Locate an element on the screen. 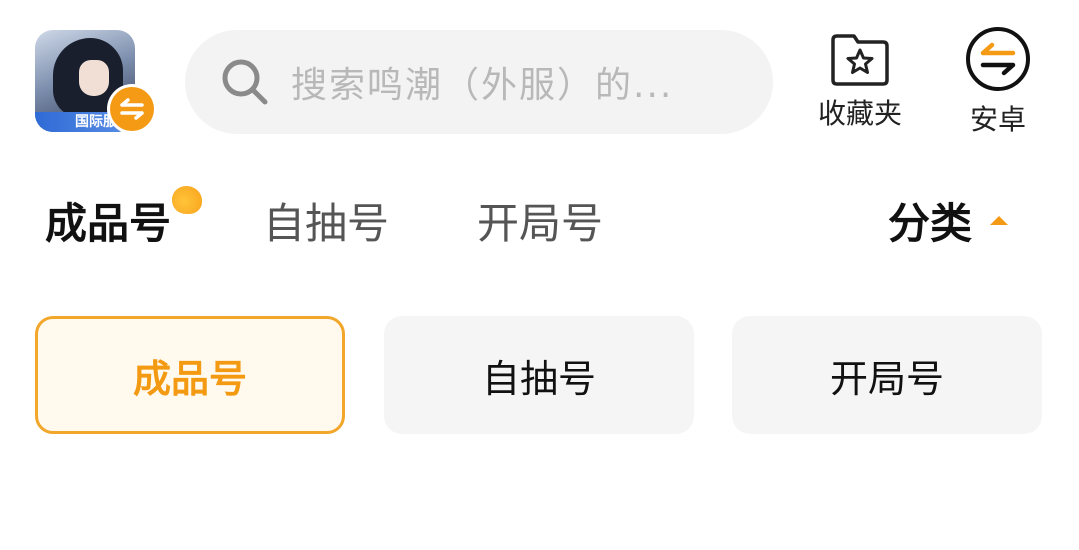 The image size is (1079, 550). caret-up-icon is located at coordinates (999, 220).